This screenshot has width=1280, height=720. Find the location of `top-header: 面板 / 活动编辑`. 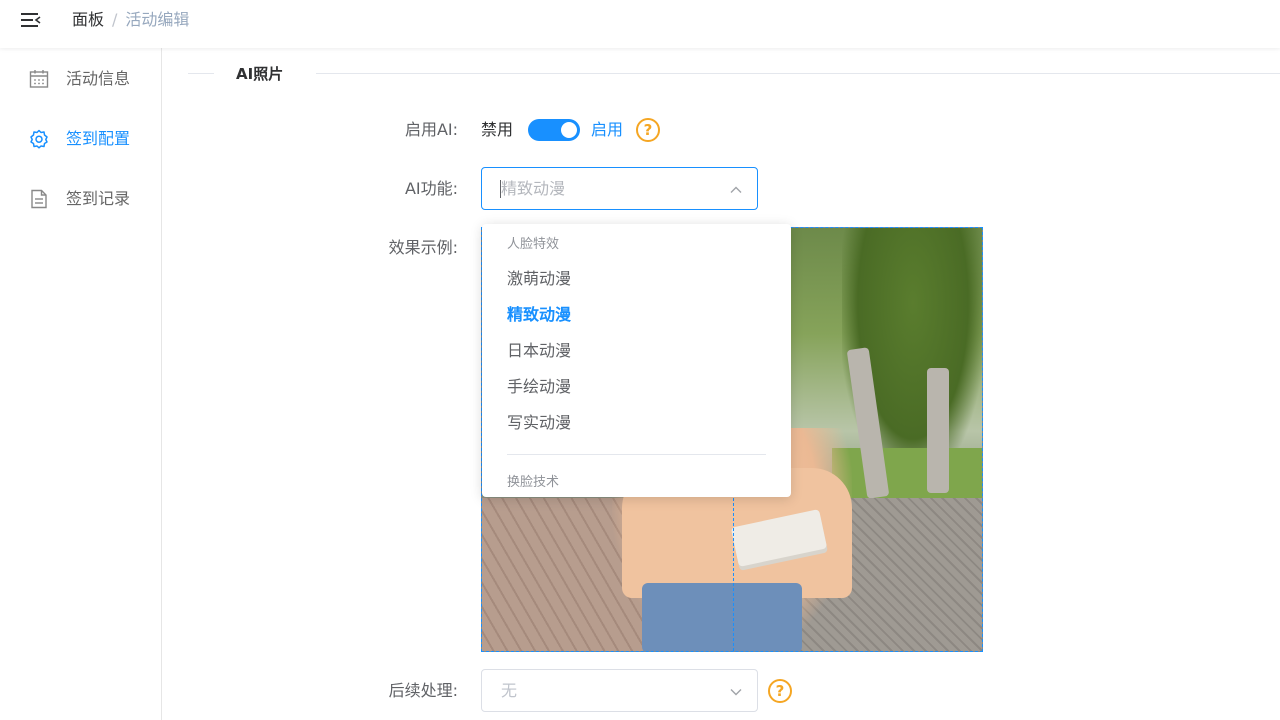

top-header: 面板 / 活动编辑 is located at coordinates (640, 24).